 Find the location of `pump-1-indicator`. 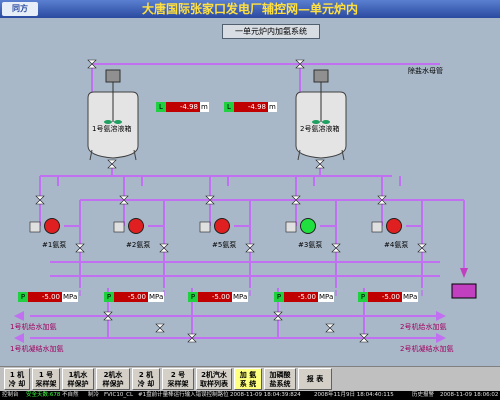

pump-1-indicator is located at coordinates (52, 226).